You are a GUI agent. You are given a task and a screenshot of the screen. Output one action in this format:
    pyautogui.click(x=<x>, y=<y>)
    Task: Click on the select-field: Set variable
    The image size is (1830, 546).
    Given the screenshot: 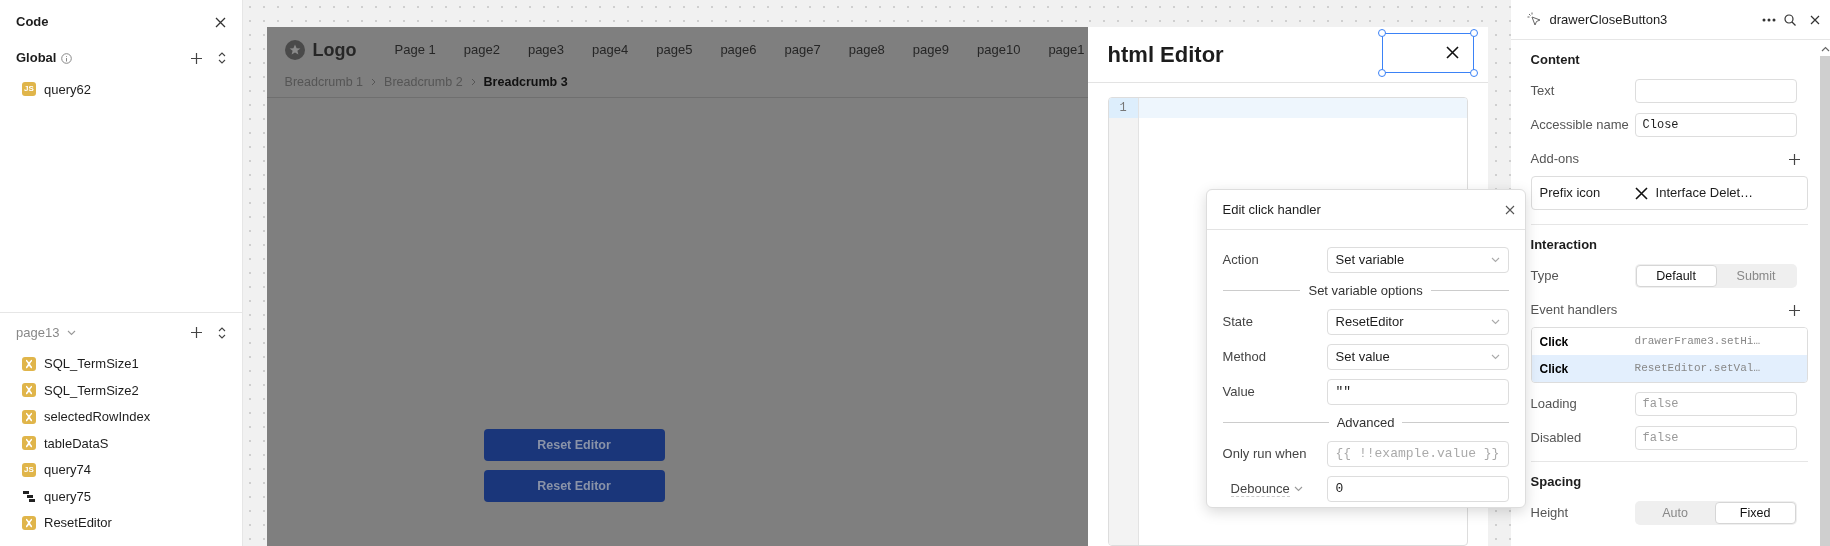 What is the action you would take?
    pyautogui.click(x=1417, y=259)
    